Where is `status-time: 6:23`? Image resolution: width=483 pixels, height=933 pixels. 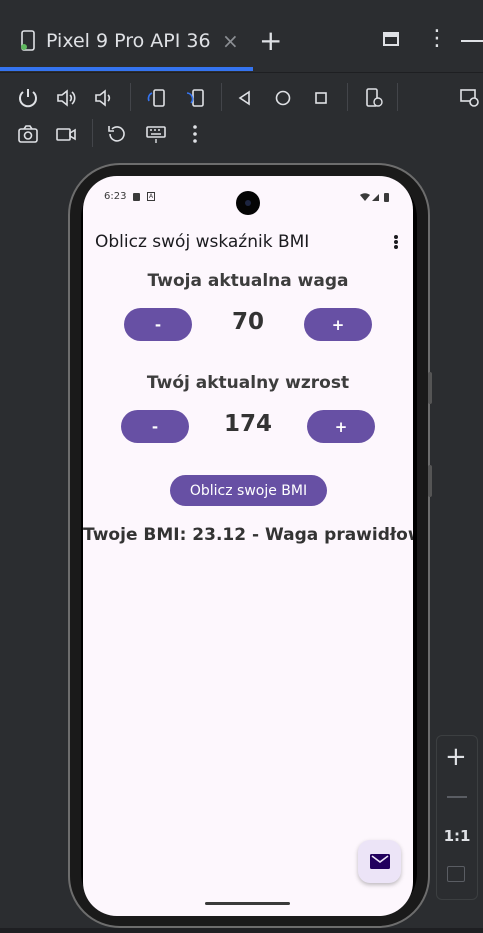 status-time: 6:23 is located at coordinates (115, 196).